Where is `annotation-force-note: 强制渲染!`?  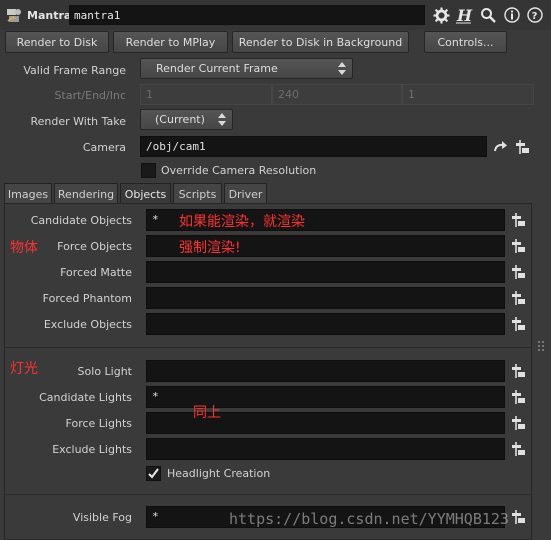 annotation-force-note: 强制渲染! is located at coordinates (210, 248).